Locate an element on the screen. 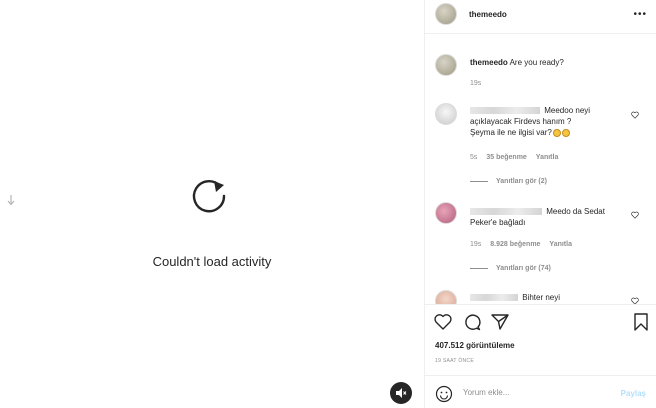 The height and width of the screenshot is (408, 656). caption-text: Are you ready? is located at coordinates (536, 62).